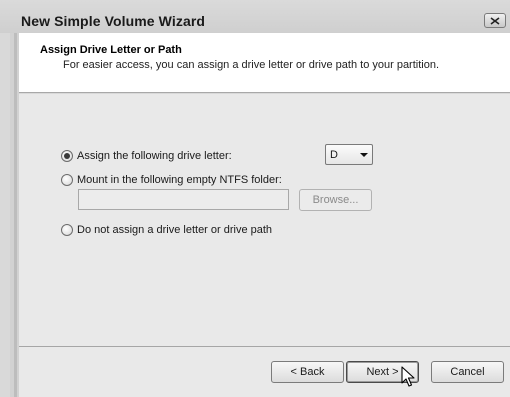 The width and height of the screenshot is (510, 397). Describe the element at coordinates (334, 155) in the screenshot. I see `drive-letter-value: D` at that location.